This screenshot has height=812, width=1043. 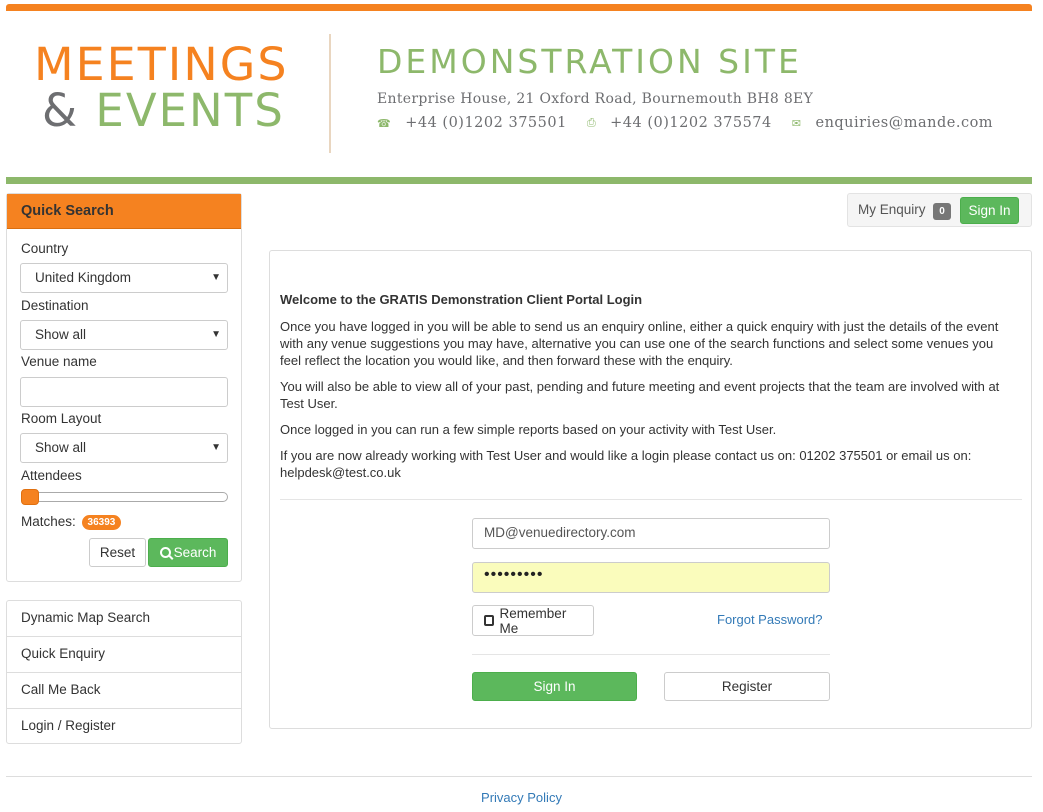 I want to click on sidebar-item-login-register: Login / Register, so click(x=124, y=727).